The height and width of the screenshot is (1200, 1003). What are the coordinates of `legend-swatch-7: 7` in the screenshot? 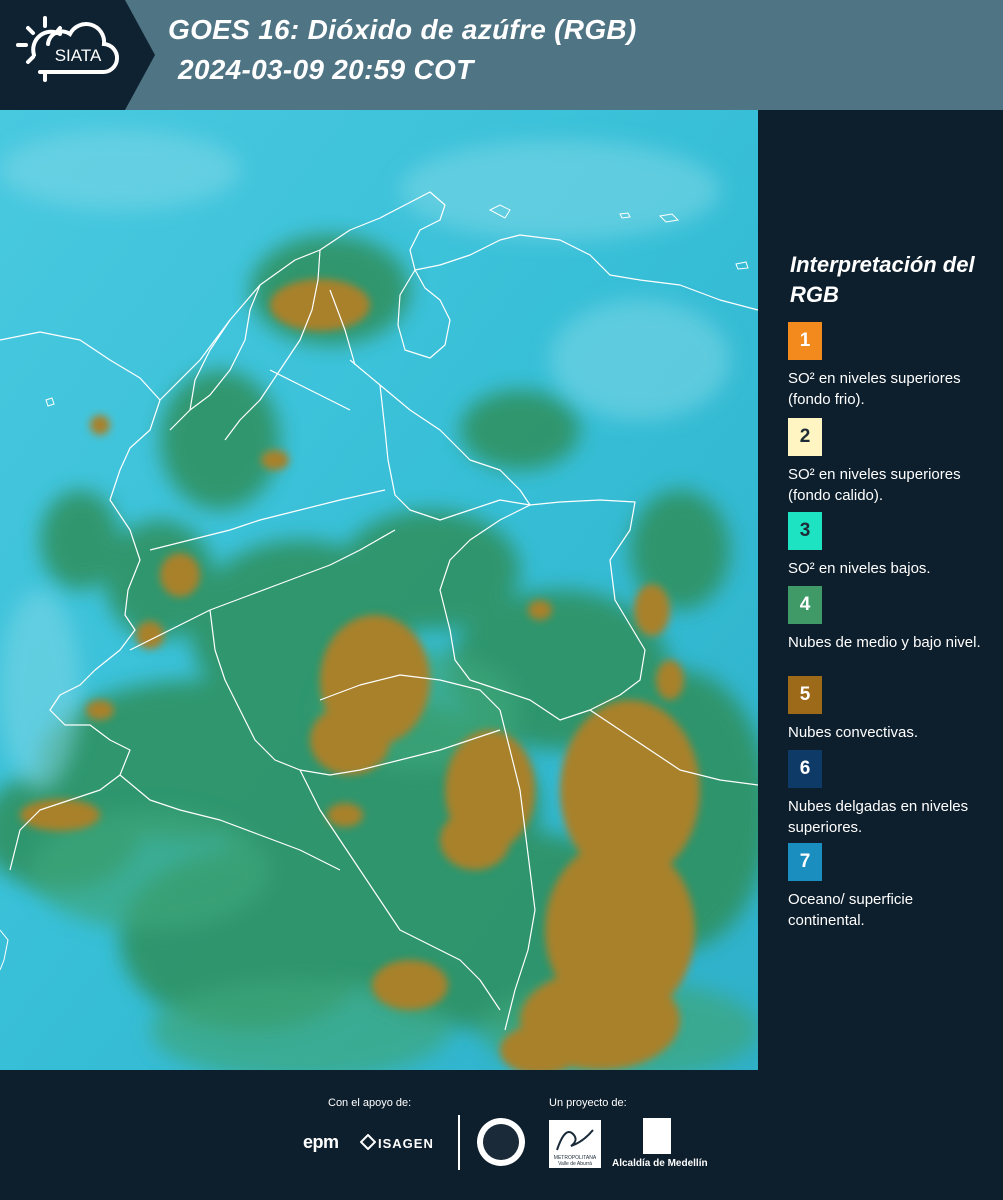 It's located at (805, 862).